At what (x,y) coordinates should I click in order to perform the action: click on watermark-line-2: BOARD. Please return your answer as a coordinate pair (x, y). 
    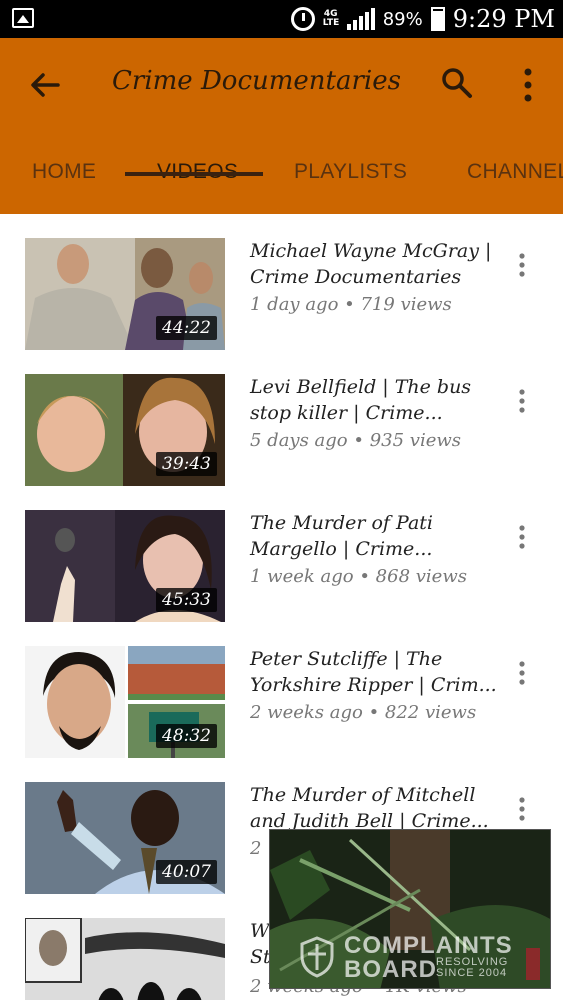
    Looking at the image, I should click on (390, 969).